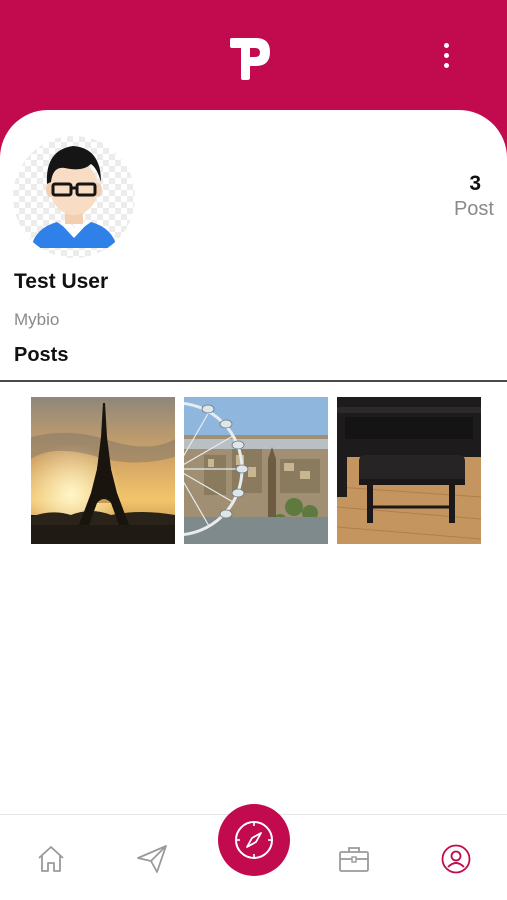  What do you see at coordinates (74, 197) in the screenshot?
I see `user-avatar-icon` at bounding box center [74, 197].